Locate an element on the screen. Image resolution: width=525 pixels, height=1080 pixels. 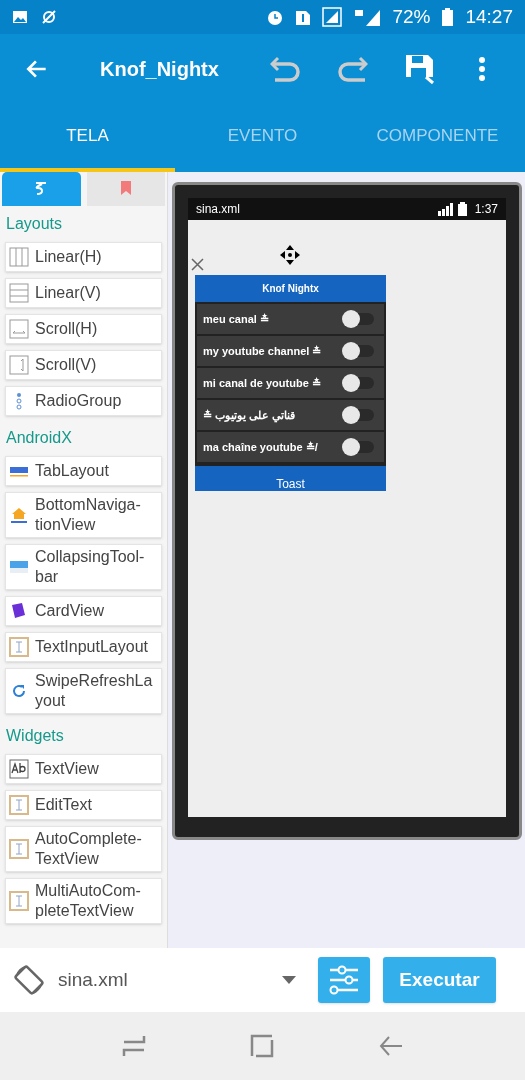
bookmark-tab is located at coordinates (125, 189).